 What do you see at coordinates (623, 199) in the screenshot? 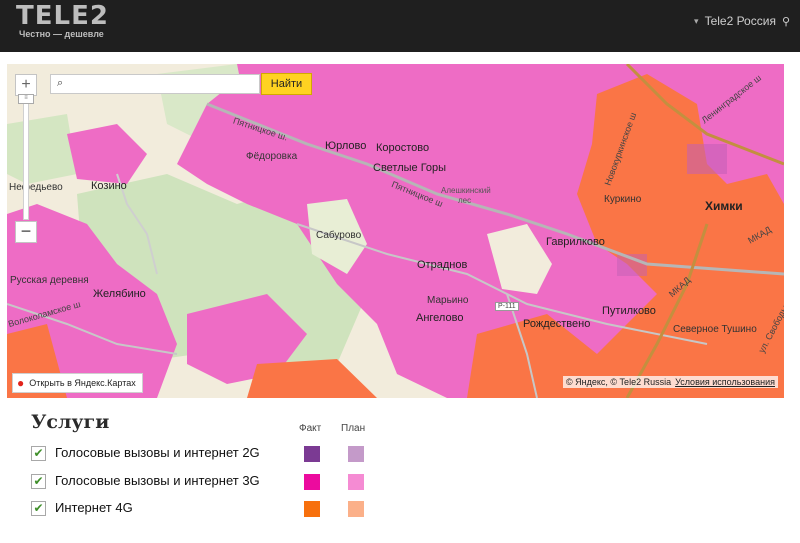
I see `place-label: Куркино` at bounding box center [623, 199].